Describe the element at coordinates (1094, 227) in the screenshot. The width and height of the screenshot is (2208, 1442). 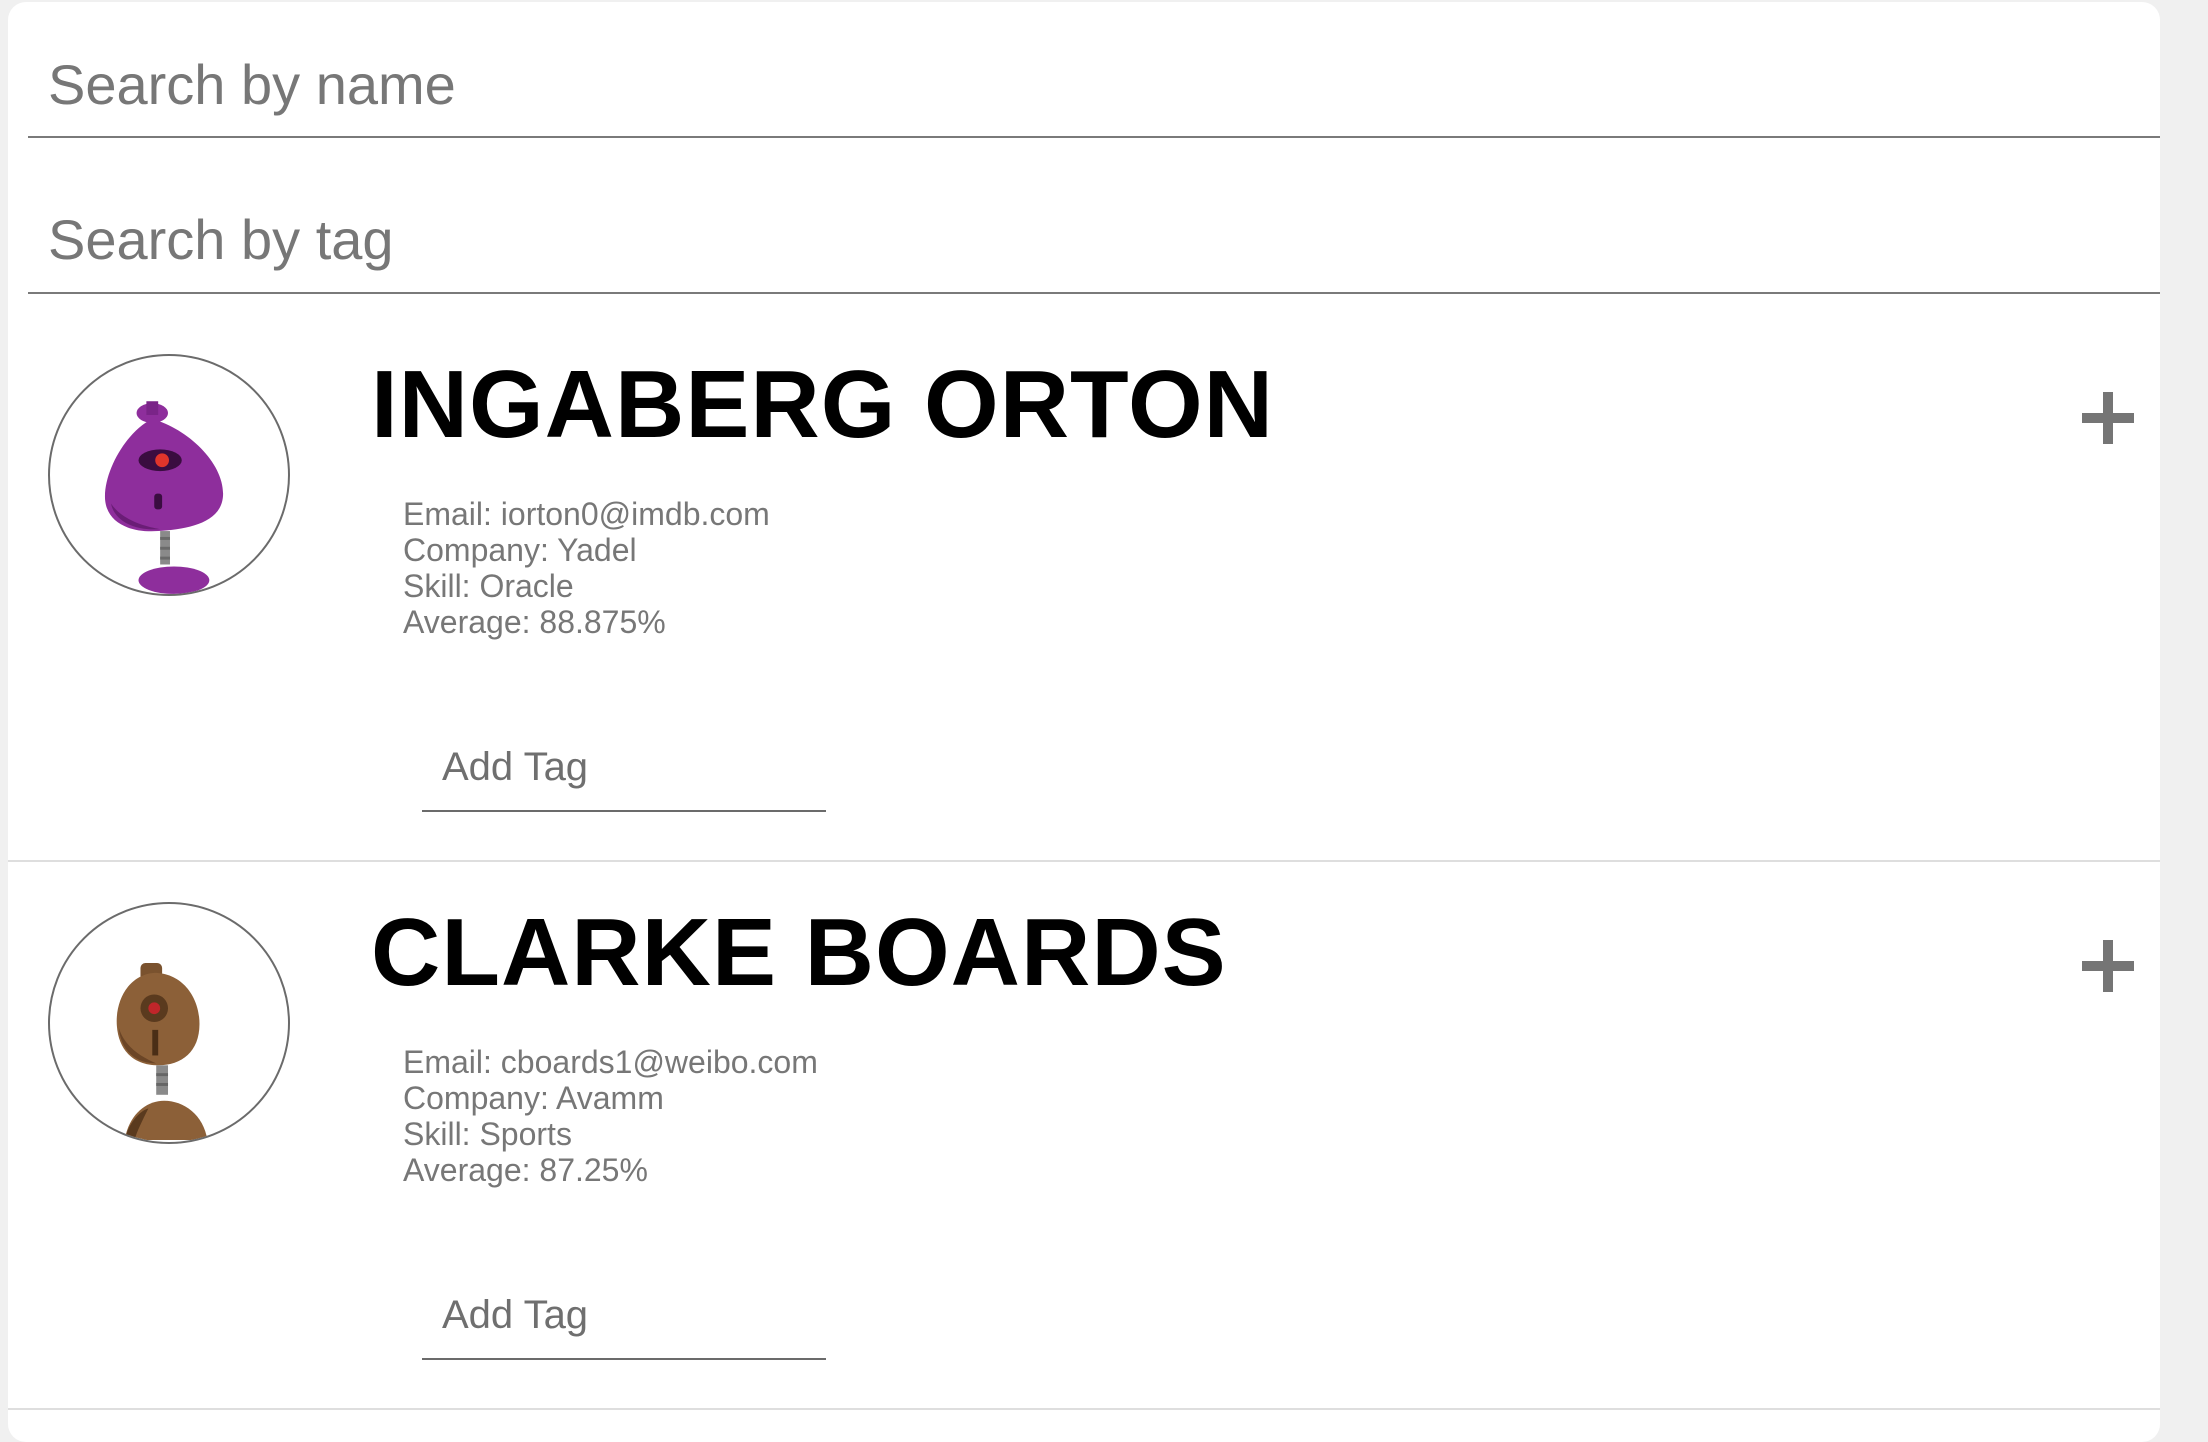
I see `search-by-tag-input` at that location.